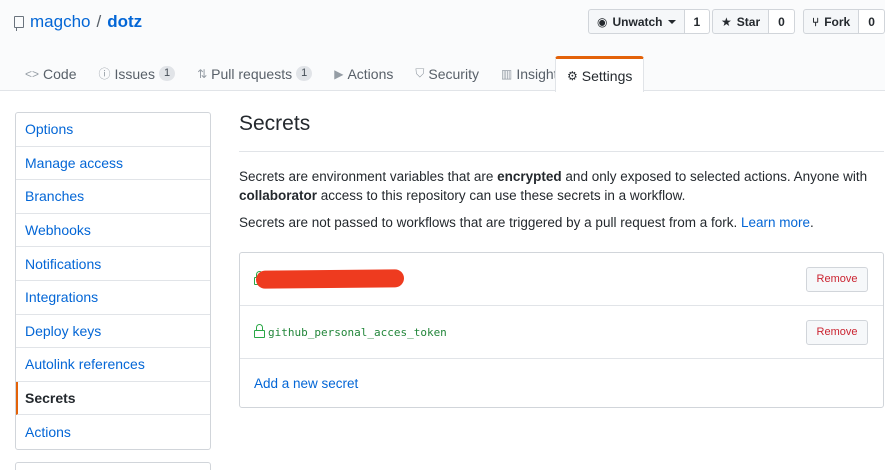 The width and height of the screenshot is (885, 470). Describe the element at coordinates (775, 222) in the screenshot. I see `learn-more-link: Learn more` at that location.